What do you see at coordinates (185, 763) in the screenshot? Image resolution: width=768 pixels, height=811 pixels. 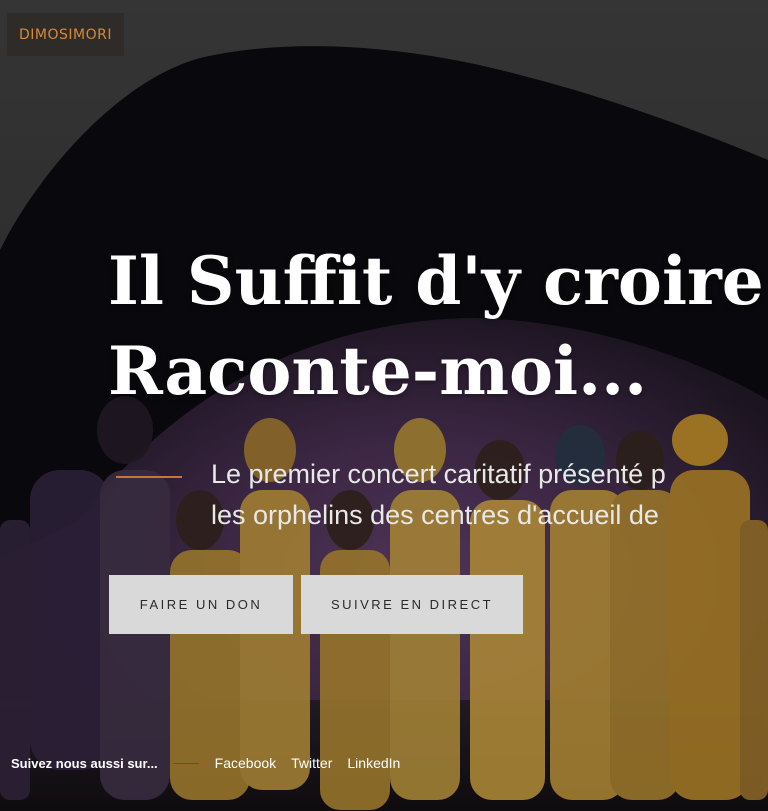 I see `social-divider` at bounding box center [185, 763].